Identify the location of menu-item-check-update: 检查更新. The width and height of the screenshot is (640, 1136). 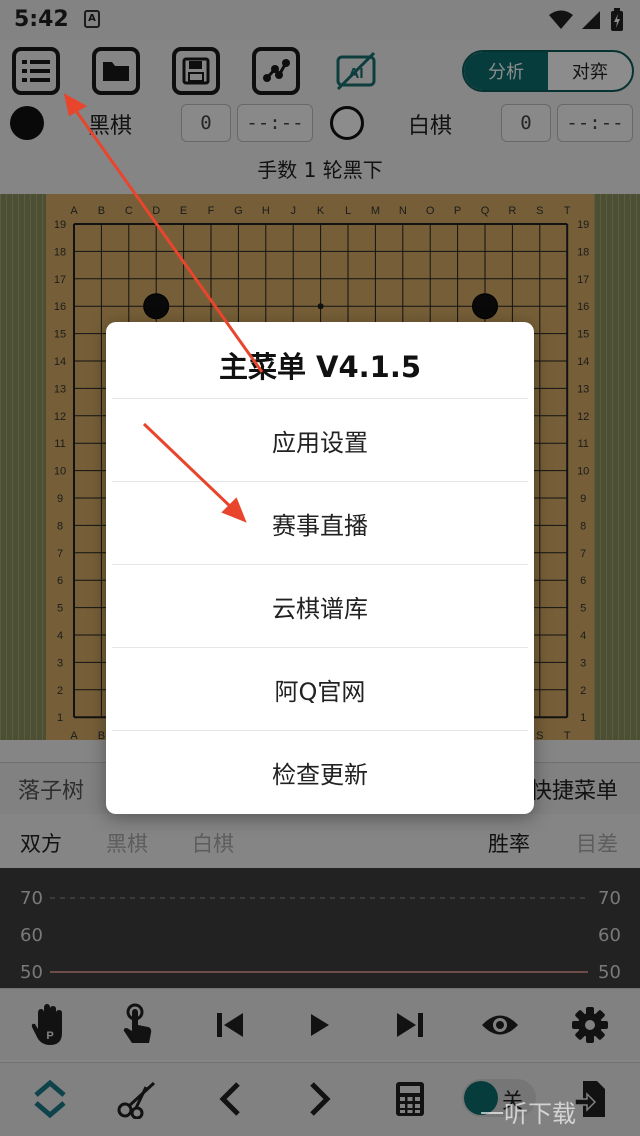
(320, 771).